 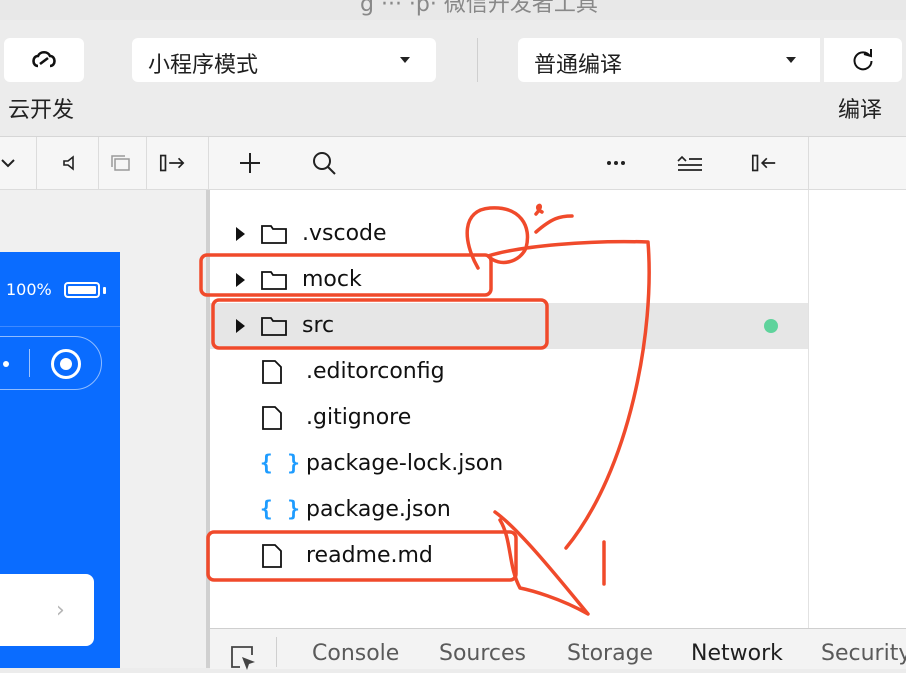 What do you see at coordinates (610, 653) in the screenshot?
I see `tab-storage: Storage` at bounding box center [610, 653].